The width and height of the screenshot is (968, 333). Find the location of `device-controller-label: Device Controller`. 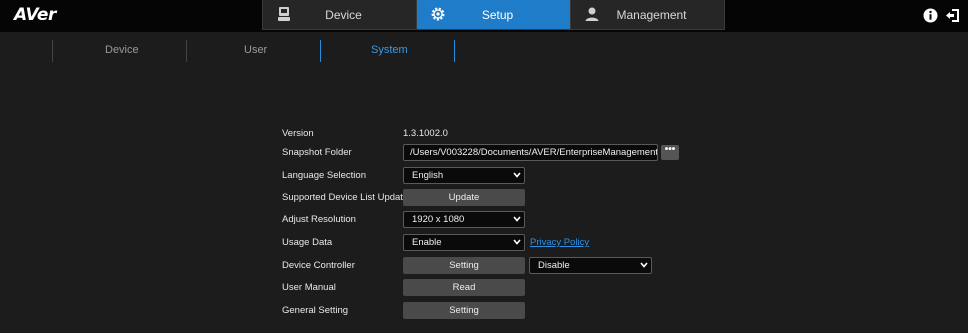

device-controller-label: Device Controller is located at coordinates (318, 265).